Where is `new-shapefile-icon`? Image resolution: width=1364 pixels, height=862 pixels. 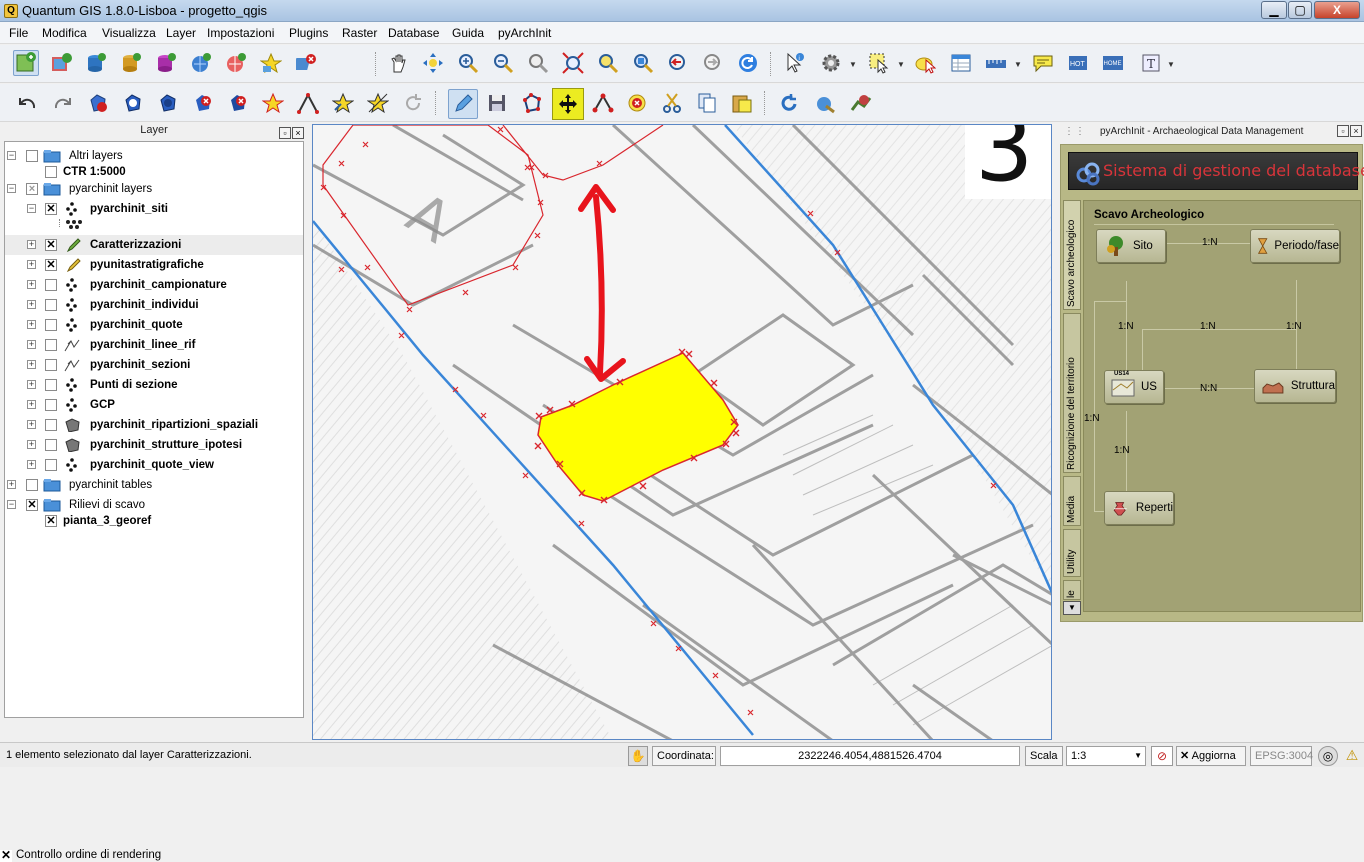
new-shapefile-icon is located at coordinates (271, 63).